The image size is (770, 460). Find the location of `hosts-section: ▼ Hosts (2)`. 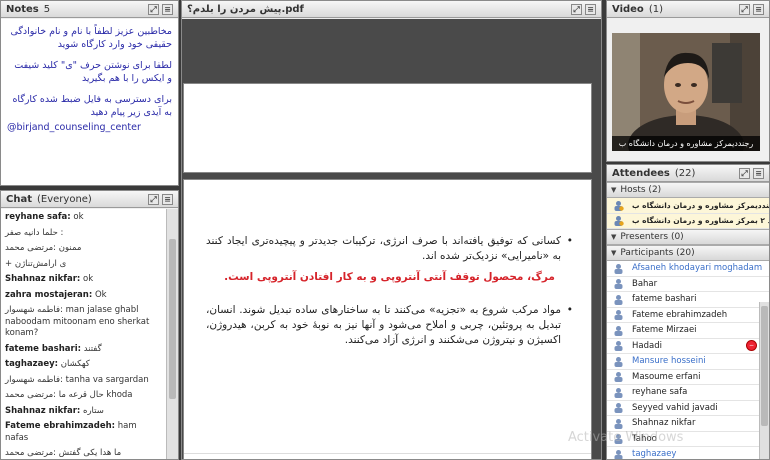

hosts-section: ▼ Hosts (2) is located at coordinates (688, 190).